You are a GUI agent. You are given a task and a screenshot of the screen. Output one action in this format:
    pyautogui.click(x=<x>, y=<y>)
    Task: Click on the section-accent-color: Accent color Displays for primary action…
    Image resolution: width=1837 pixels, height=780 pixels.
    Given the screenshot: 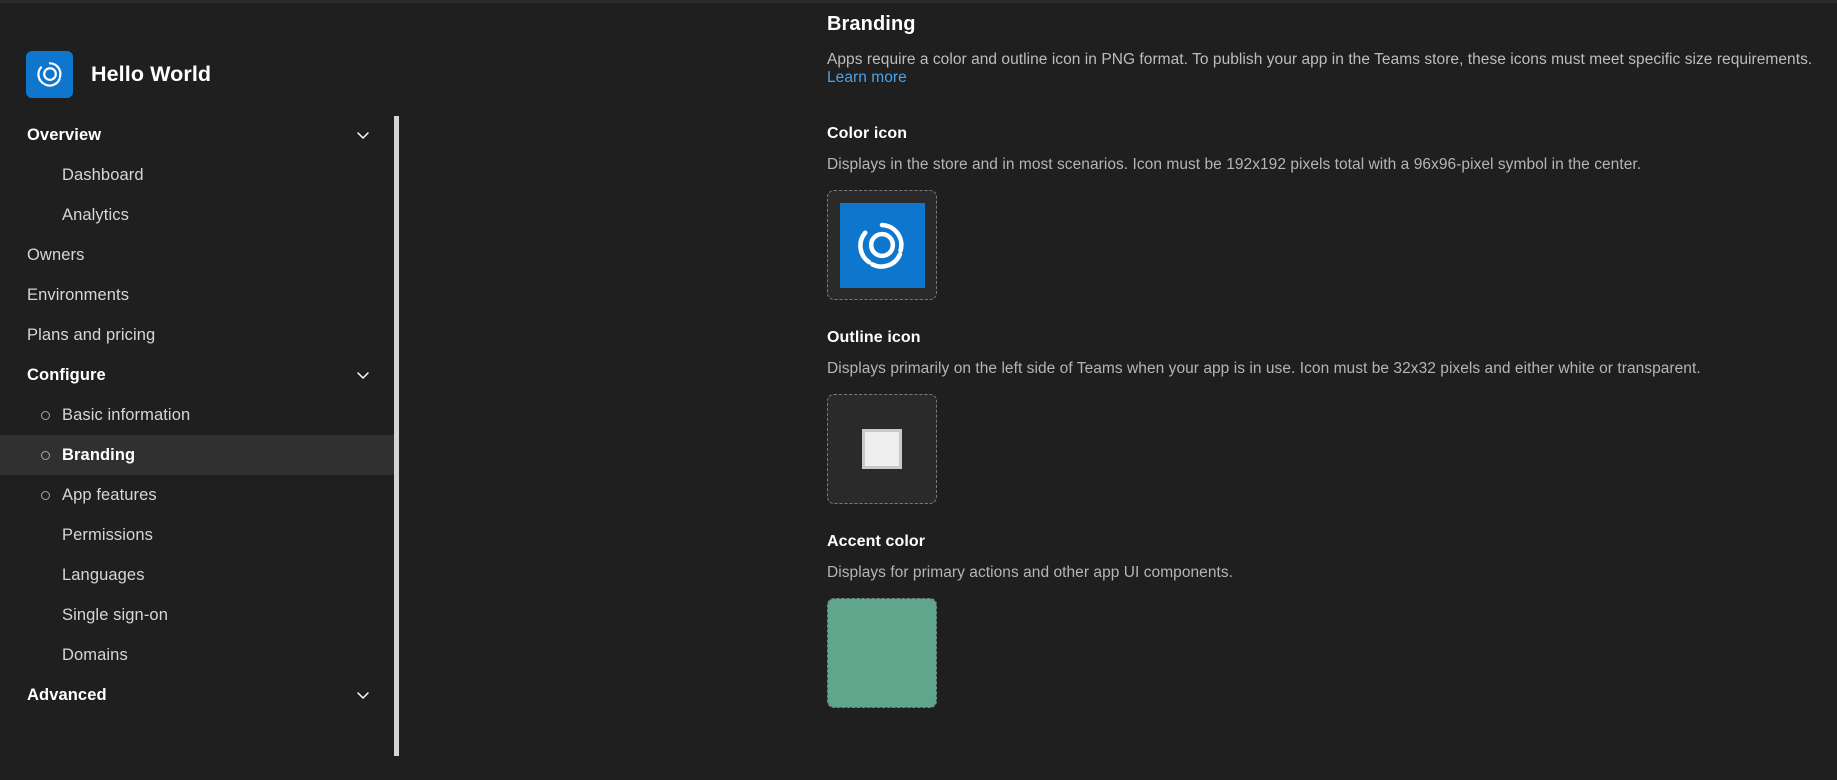 What is the action you would take?
    pyautogui.click(x=1332, y=620)
    